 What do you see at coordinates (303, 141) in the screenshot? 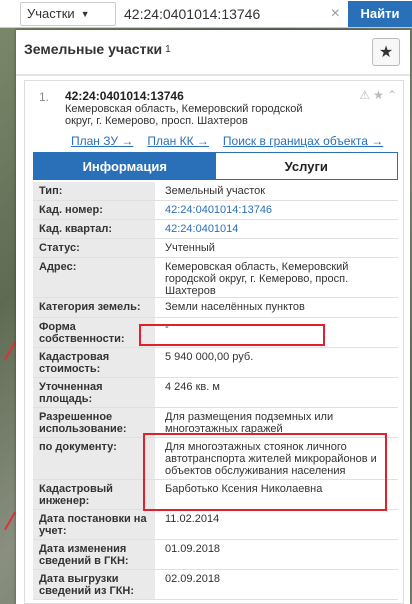
I see `search-in-bounds-link: Поиск в границах объекта →` at bounding box center [303, 141].